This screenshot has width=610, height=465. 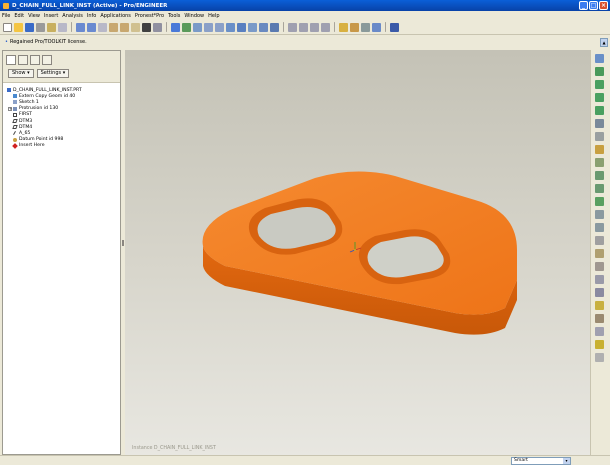 I want to click on wireframe-icon, so click(x=325, y=27).